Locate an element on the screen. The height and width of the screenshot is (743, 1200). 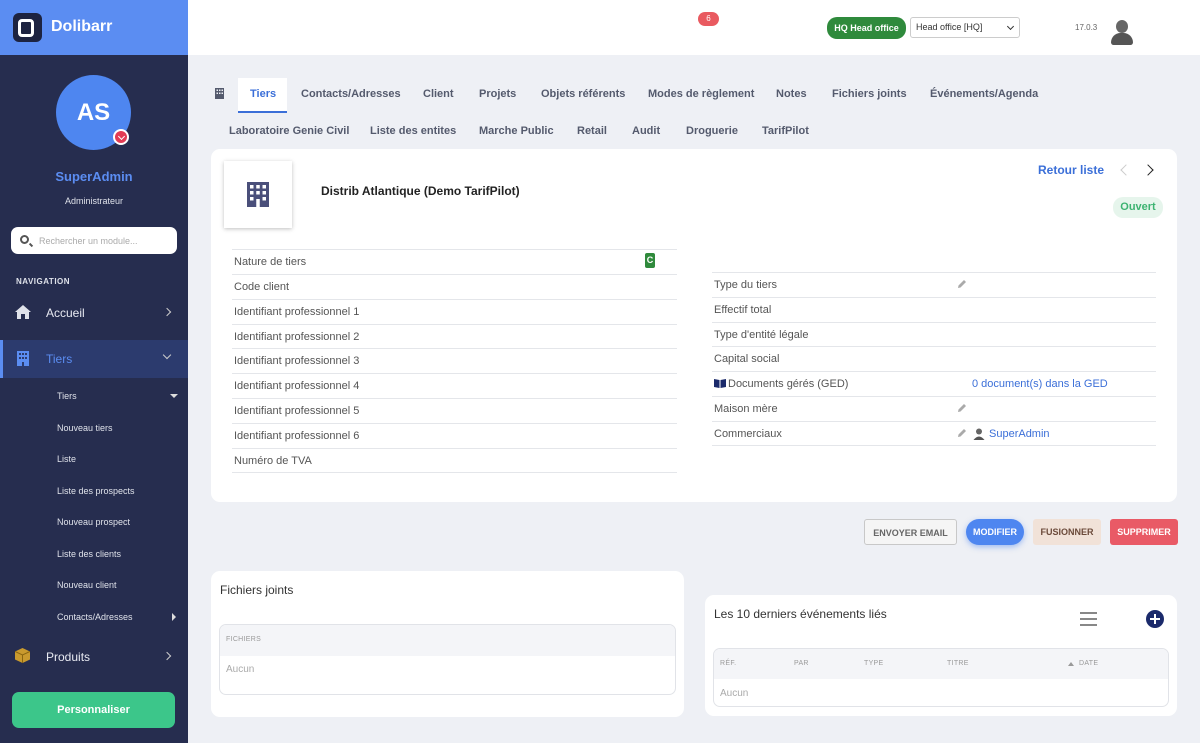
module-search-input is located at coordinates (104, 240).